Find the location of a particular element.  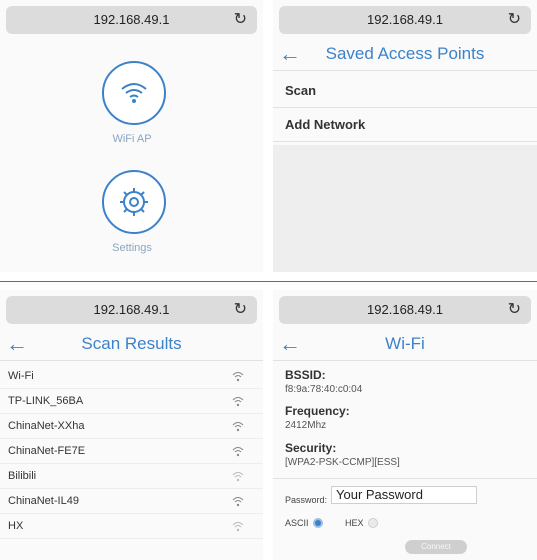

connect-button: Connect is located at coordinates (436, 547).